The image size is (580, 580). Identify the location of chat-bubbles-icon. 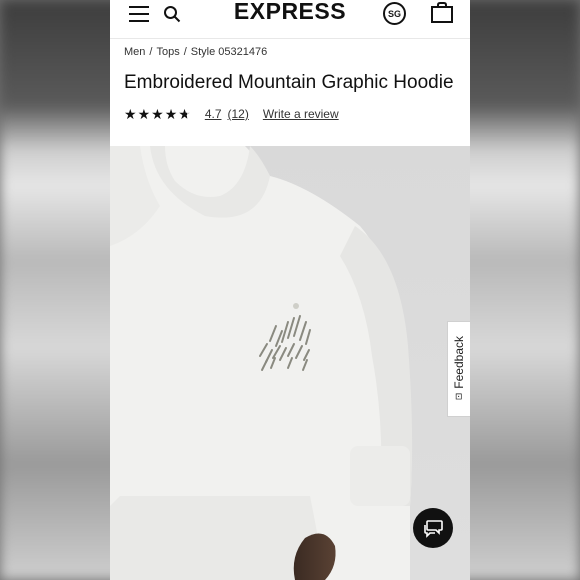
(433, 529).